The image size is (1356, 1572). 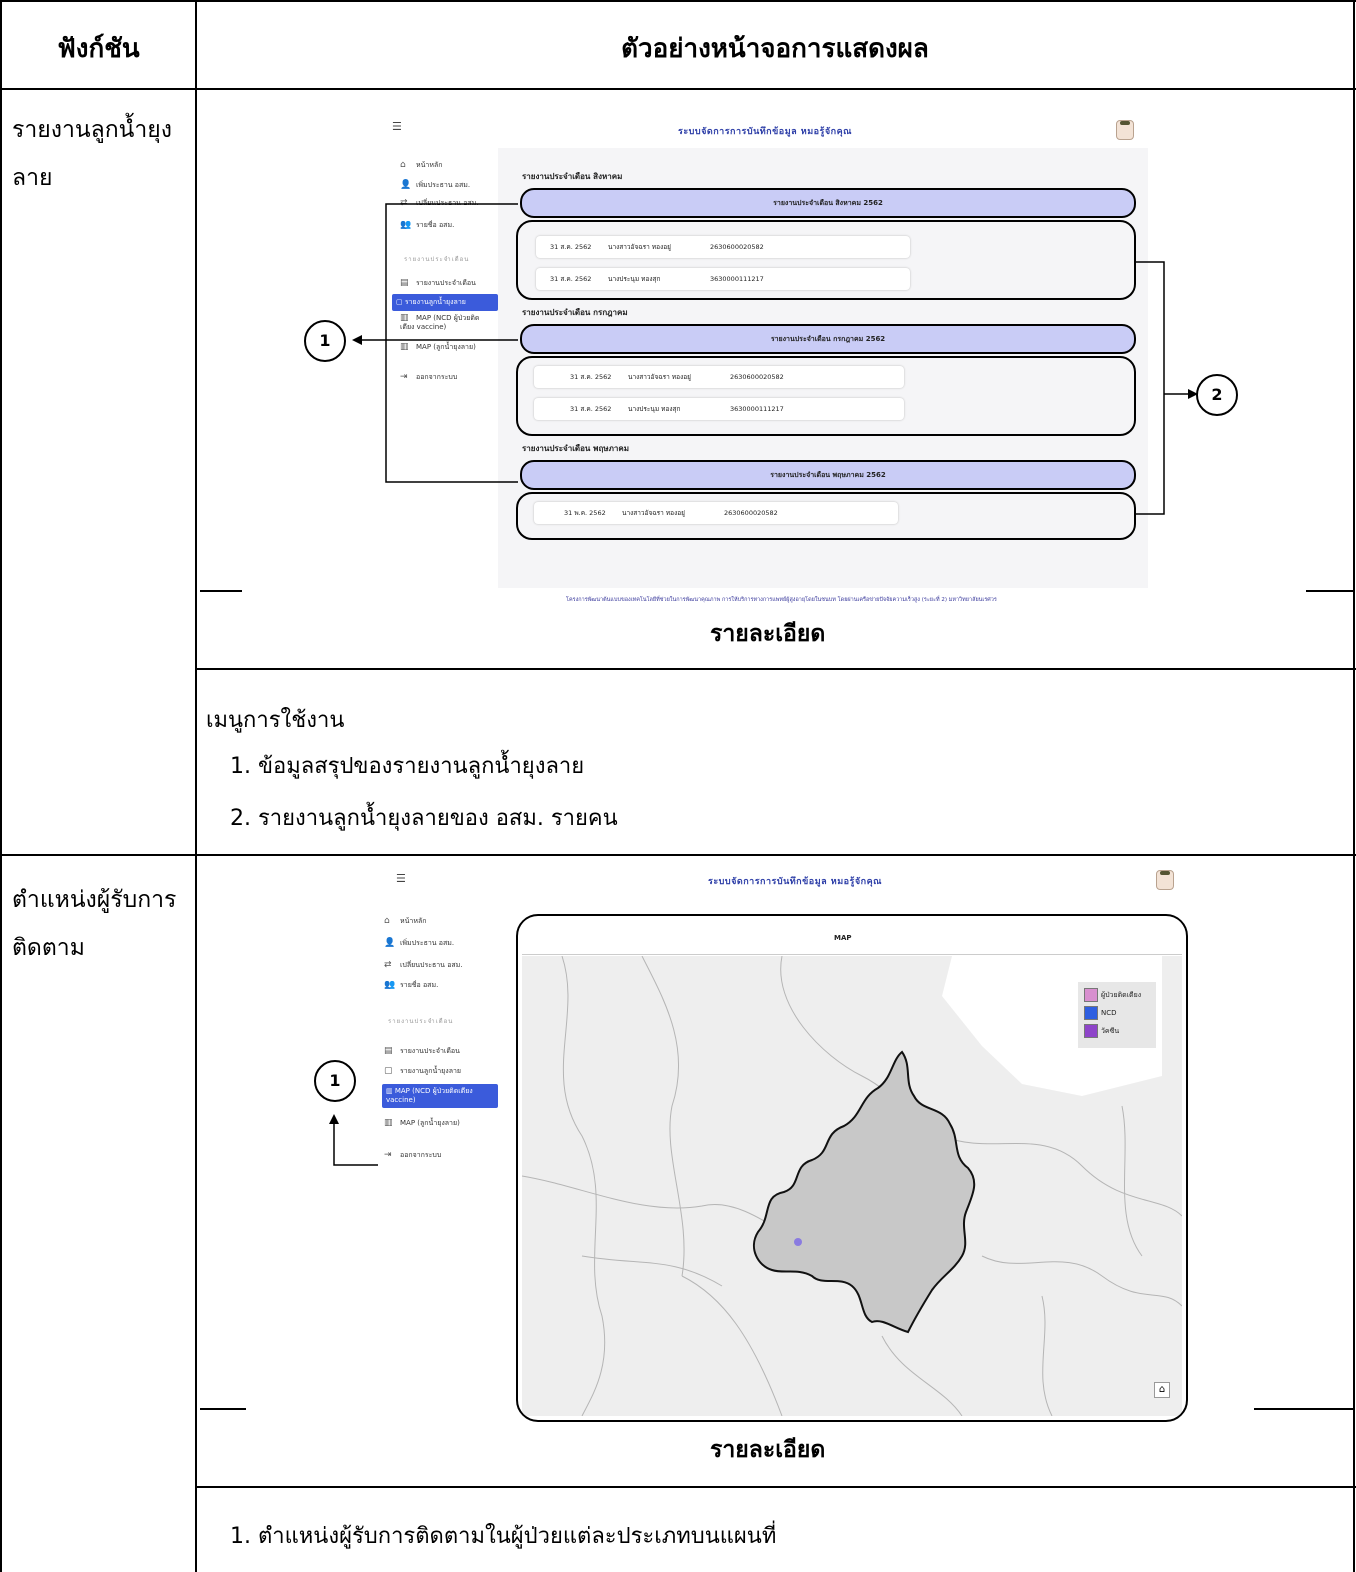 What do you see at coordinates (1117, 1033) in the screenshot?
I see `legend-item-vaccine: วัคซีน` at bounding box center [1117, 1033].